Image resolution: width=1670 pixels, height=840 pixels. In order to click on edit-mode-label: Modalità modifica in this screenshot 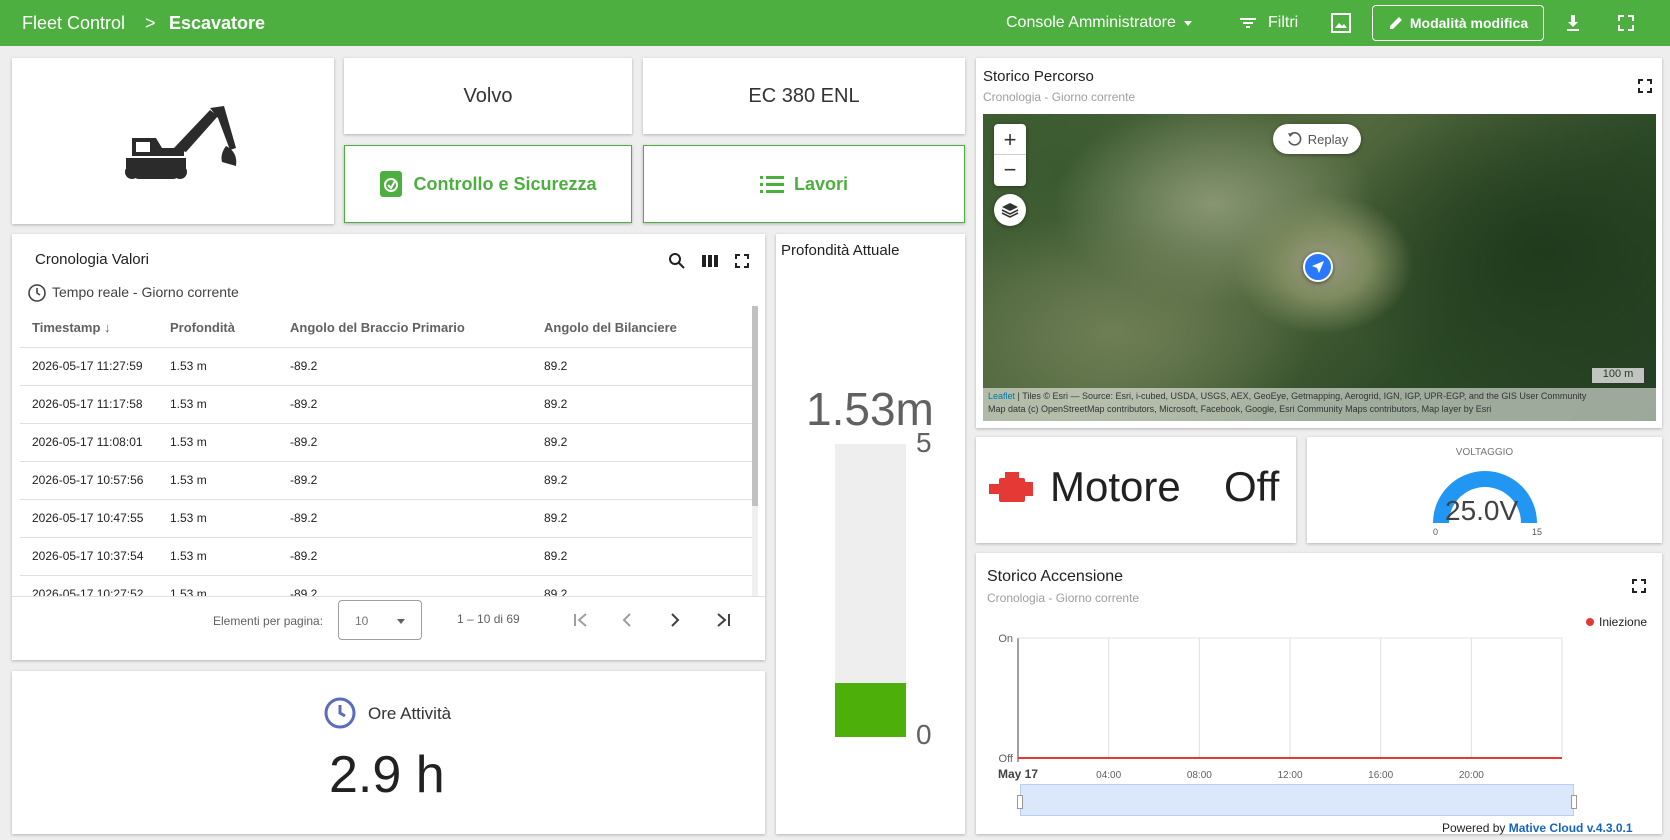, I will do `click(1469, 23)`.